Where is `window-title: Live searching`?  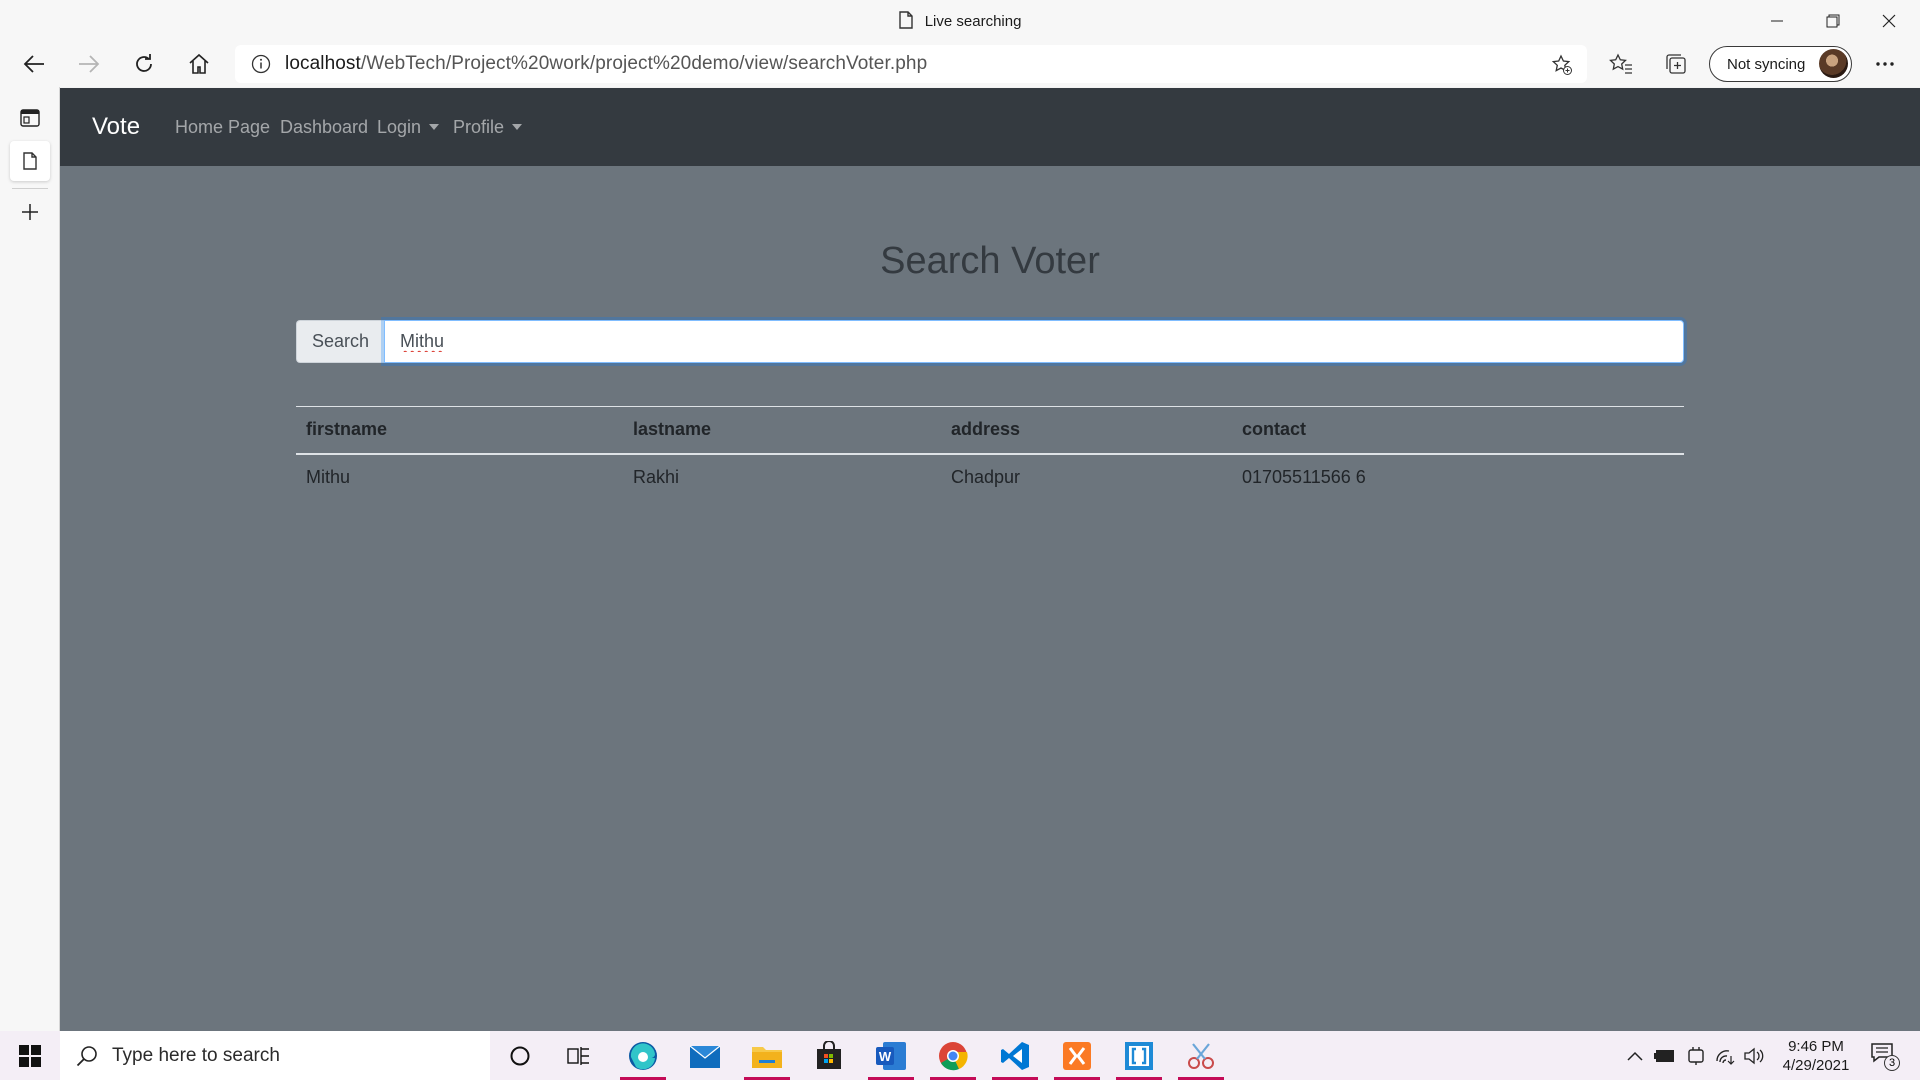 window-title: Live searching is located at coordinates (960, 20).